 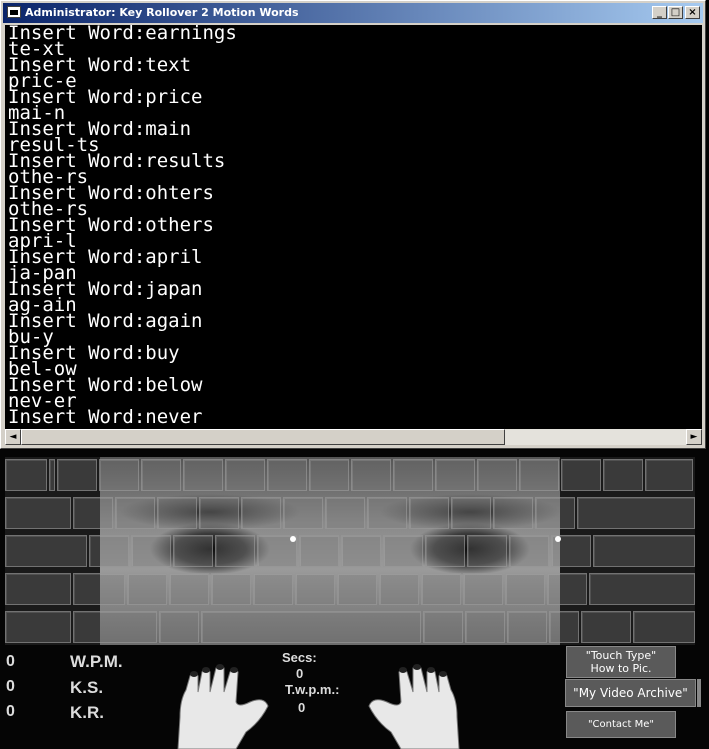 What do you see at coordinates (621, 668) in the screenshot?
I see `touch-type-sublabel: How to Pic.` at bounding box center [621, 668].